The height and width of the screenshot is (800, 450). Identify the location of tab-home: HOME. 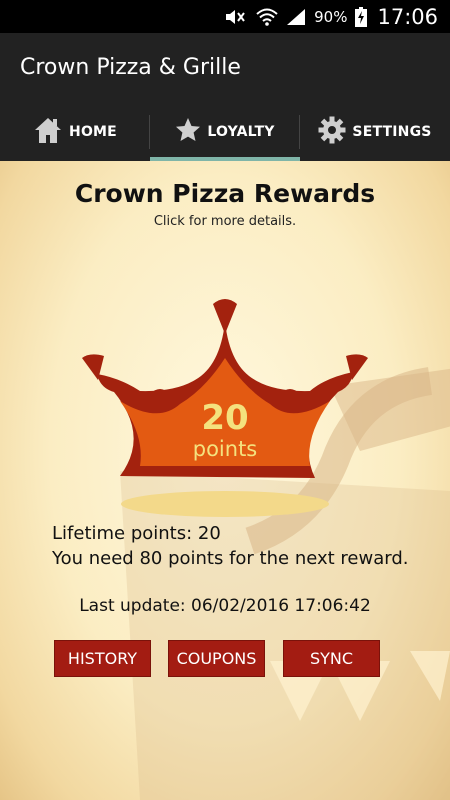
(75, 132).